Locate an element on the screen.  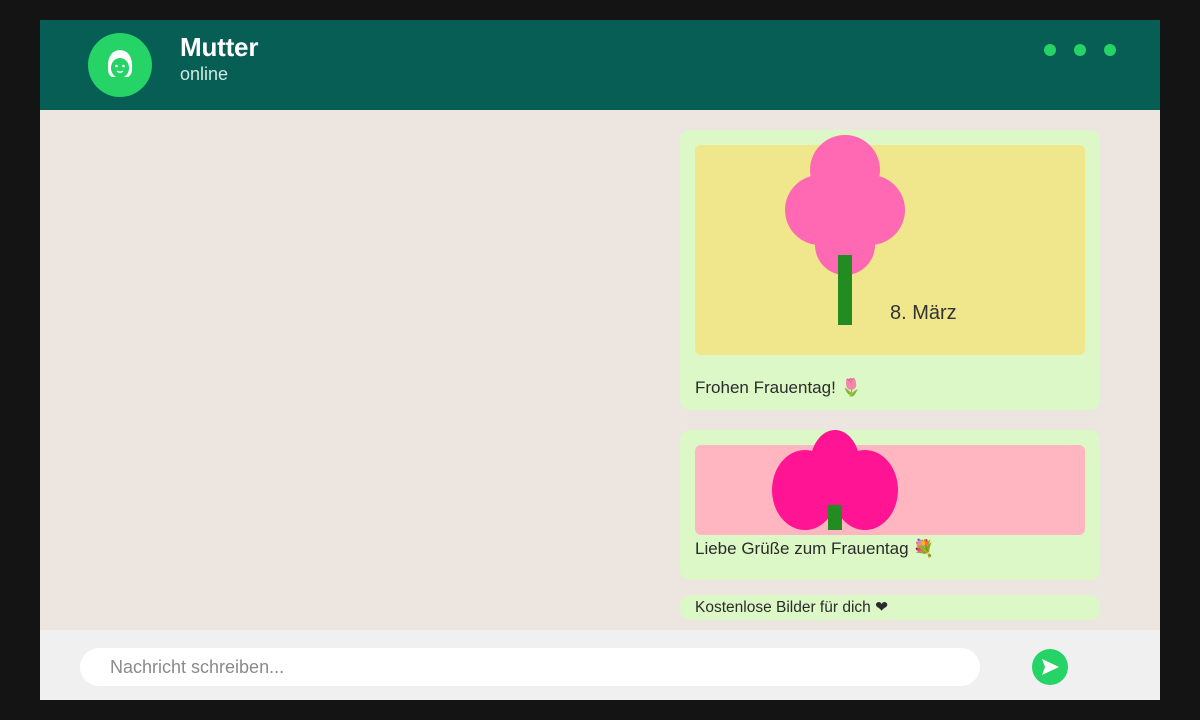
message-bubble: 8. März Frohen Frauentag! 🌷 is located at coordinates (890, 270).